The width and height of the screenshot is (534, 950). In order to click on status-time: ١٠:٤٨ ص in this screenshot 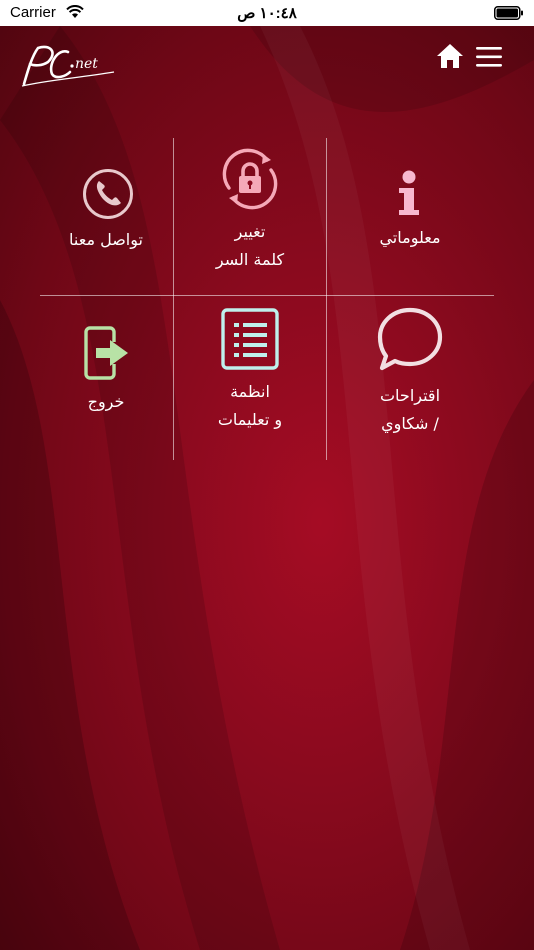, I will do `click(267, 13)`.